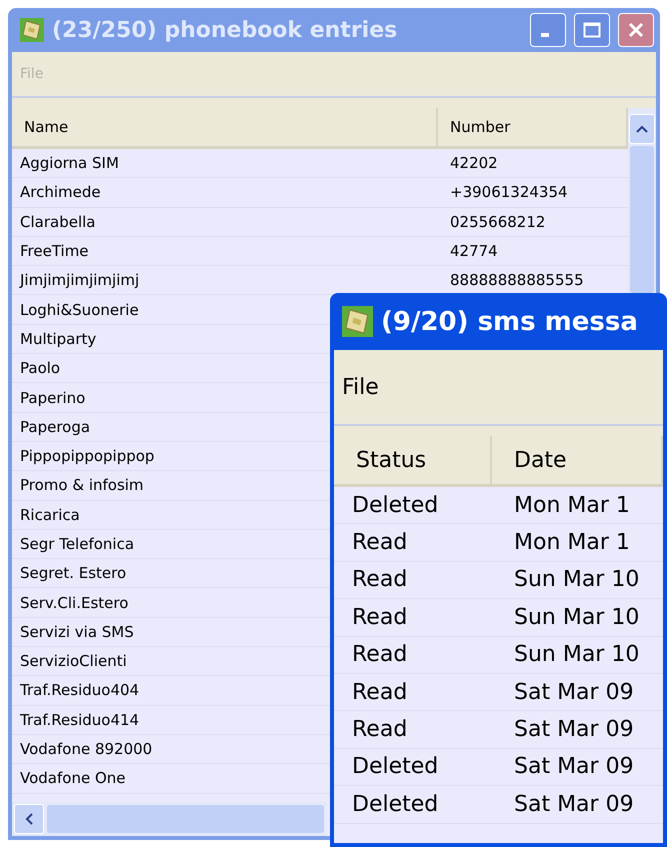 This screenshot has width=667, height=847. Describe the element at coordinates (77, 544) in the screenshot. I see `table-cell: Segr Telefonica` at that location.